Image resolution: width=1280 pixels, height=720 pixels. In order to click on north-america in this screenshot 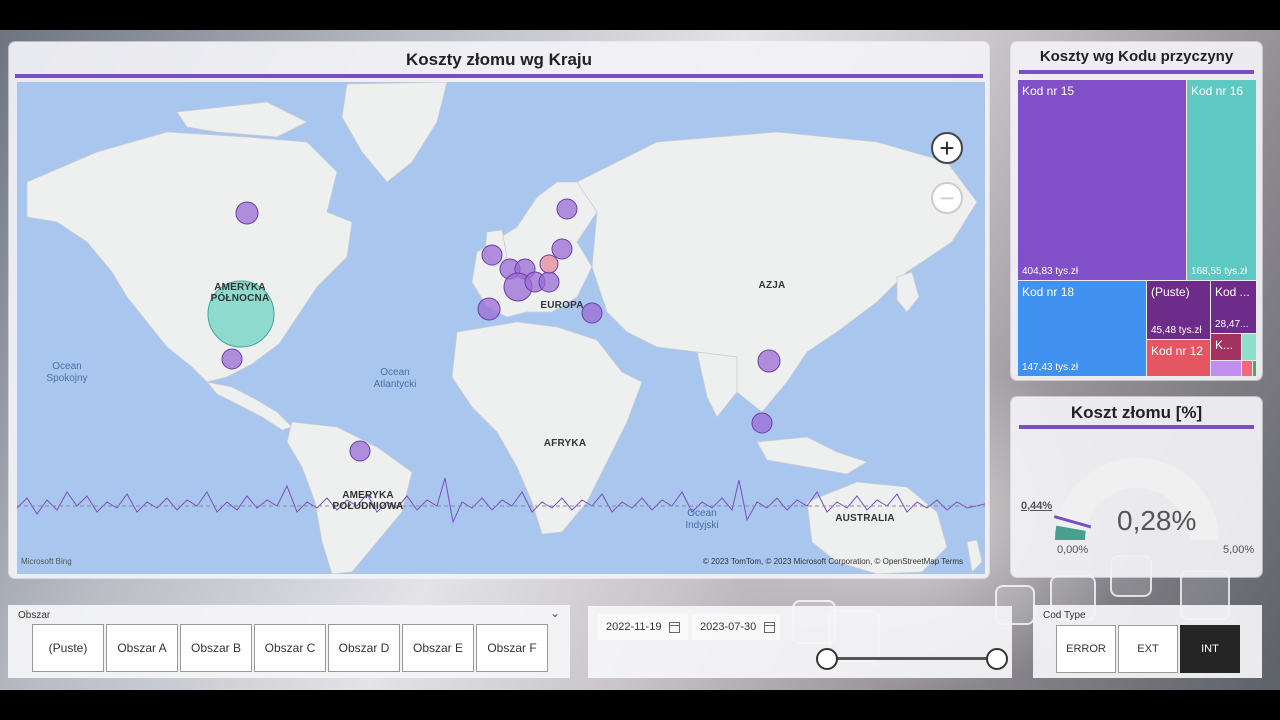, I will do `click(189, 257)`.